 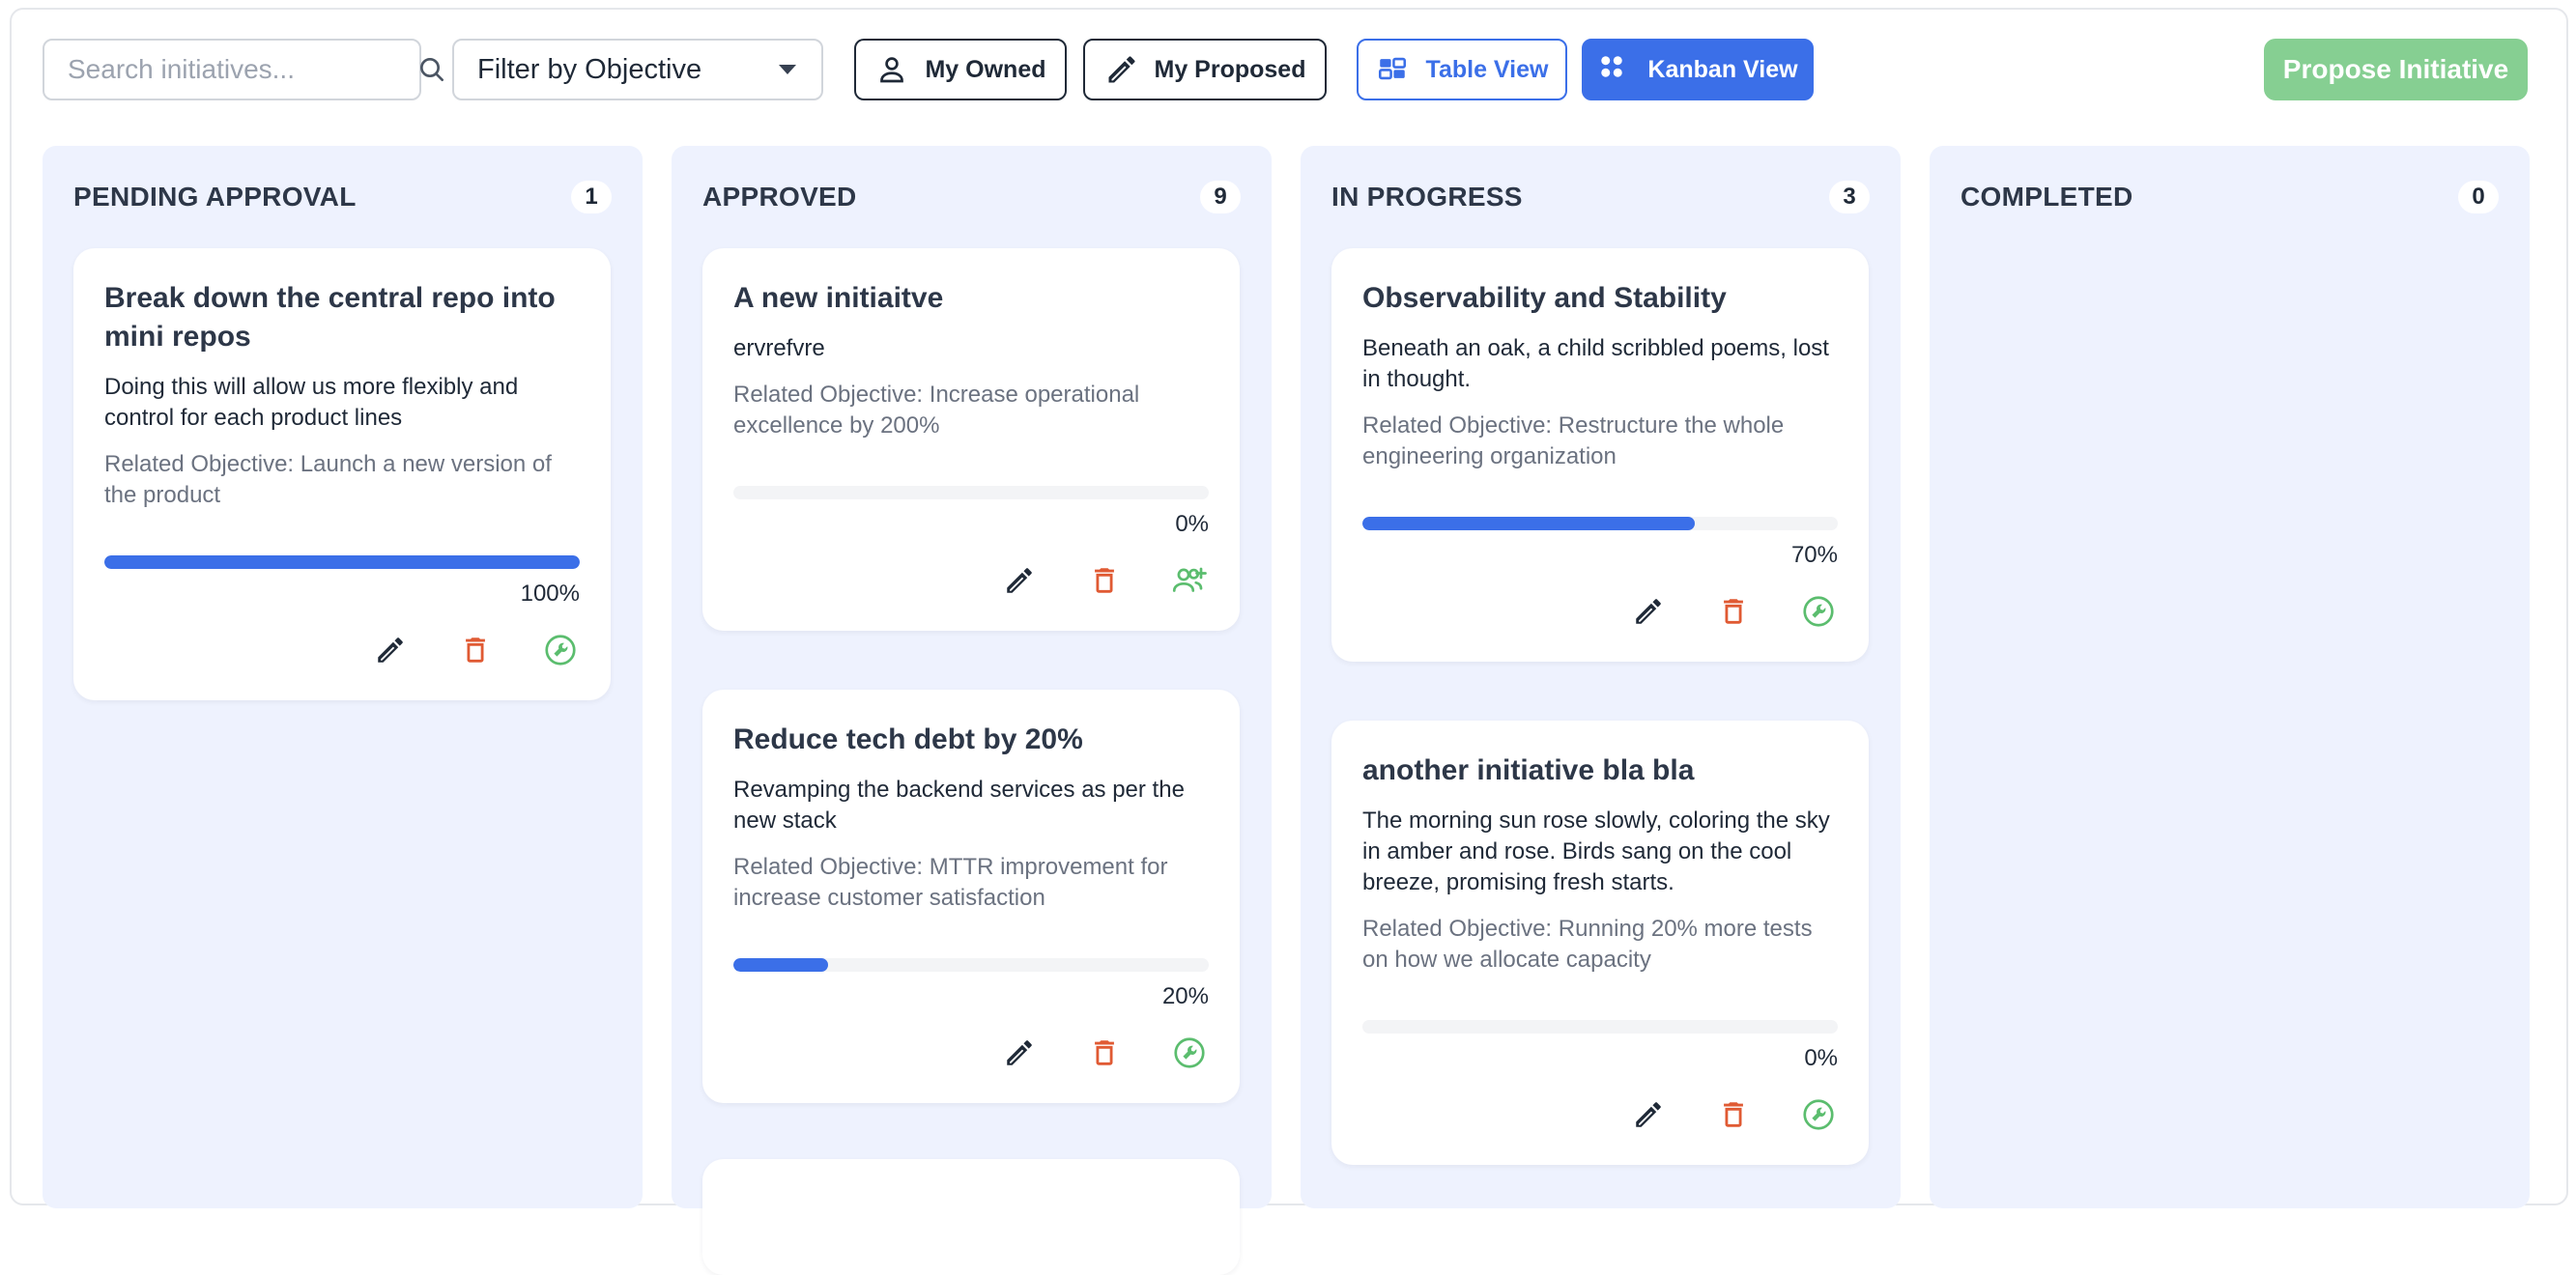 I want to click on my-proposed-button: My Proposed, so click(x=1205, y=69).